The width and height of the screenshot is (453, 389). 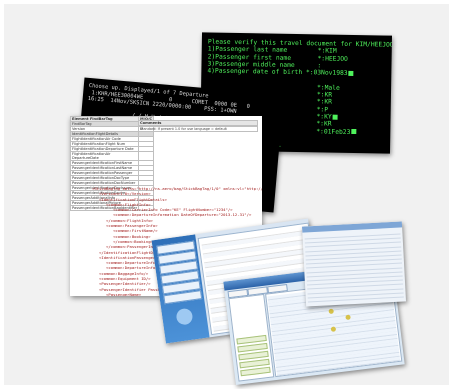 What do you see at coordinates (255, 371) in the screenshot?
I see `action-button` at bounding box center [255, 371].